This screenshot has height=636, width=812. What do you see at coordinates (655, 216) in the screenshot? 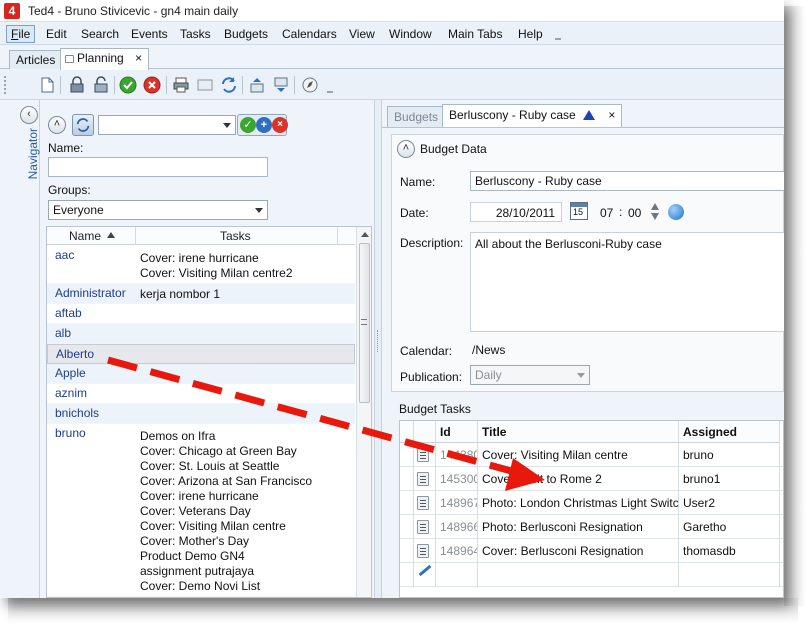
I see `time-decrement-icon` at bounding box center [655, 216].